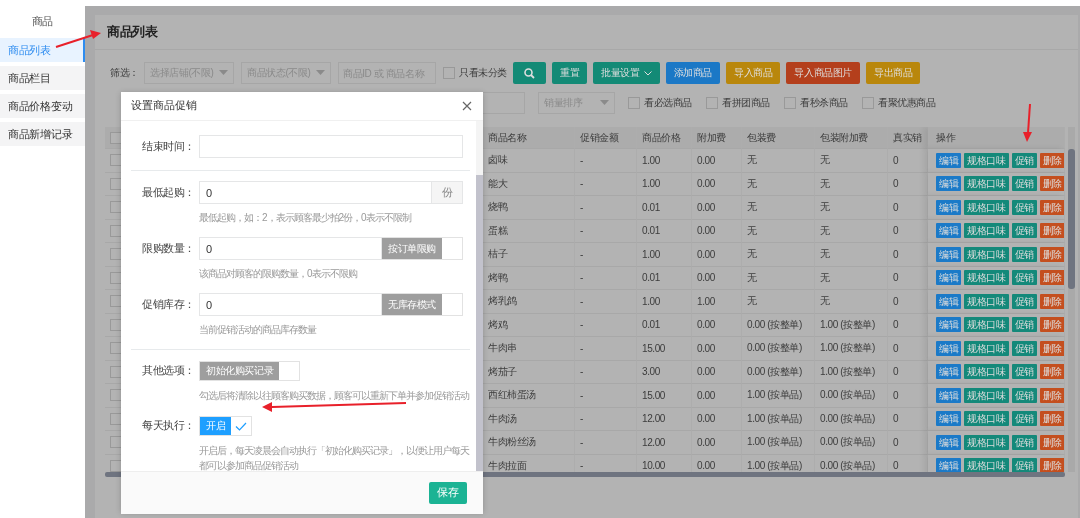 This screenshot has width=1080, height=518. Describe the element at coordinates (42, 50) in the screenshot. I see `sidebar-item: 商品列表` at that location.